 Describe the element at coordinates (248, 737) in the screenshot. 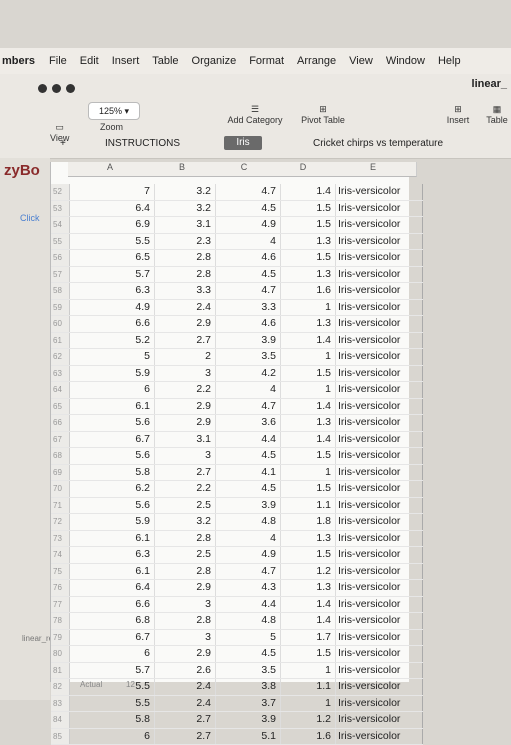

I see `table-cell: 5.1` at that location.